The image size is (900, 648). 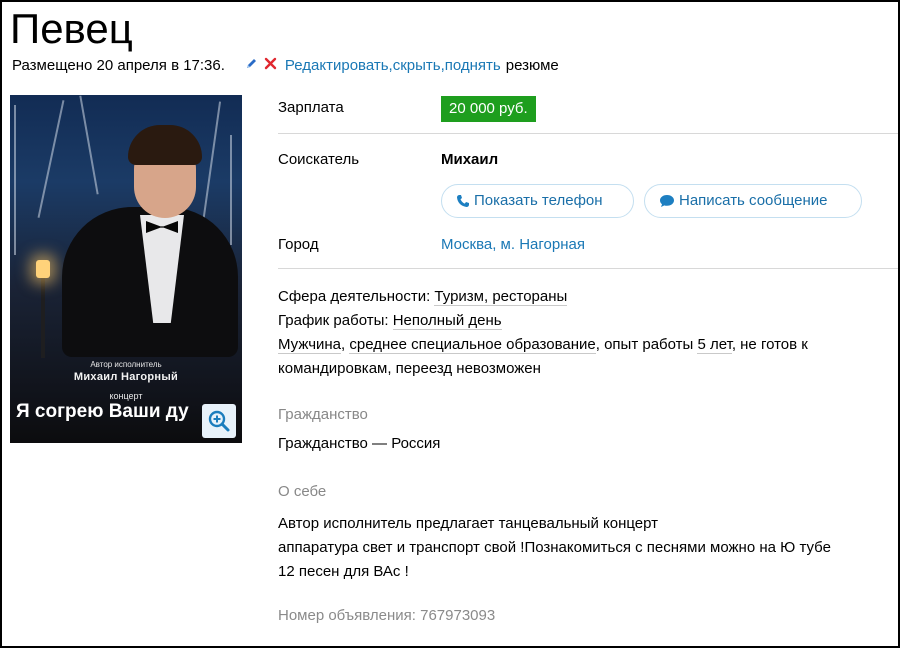 What do you see at coordinates (126, 364) in the screenshot?
I see `poster-caption: Автор исполнитель` at bounding box center [126, 364].